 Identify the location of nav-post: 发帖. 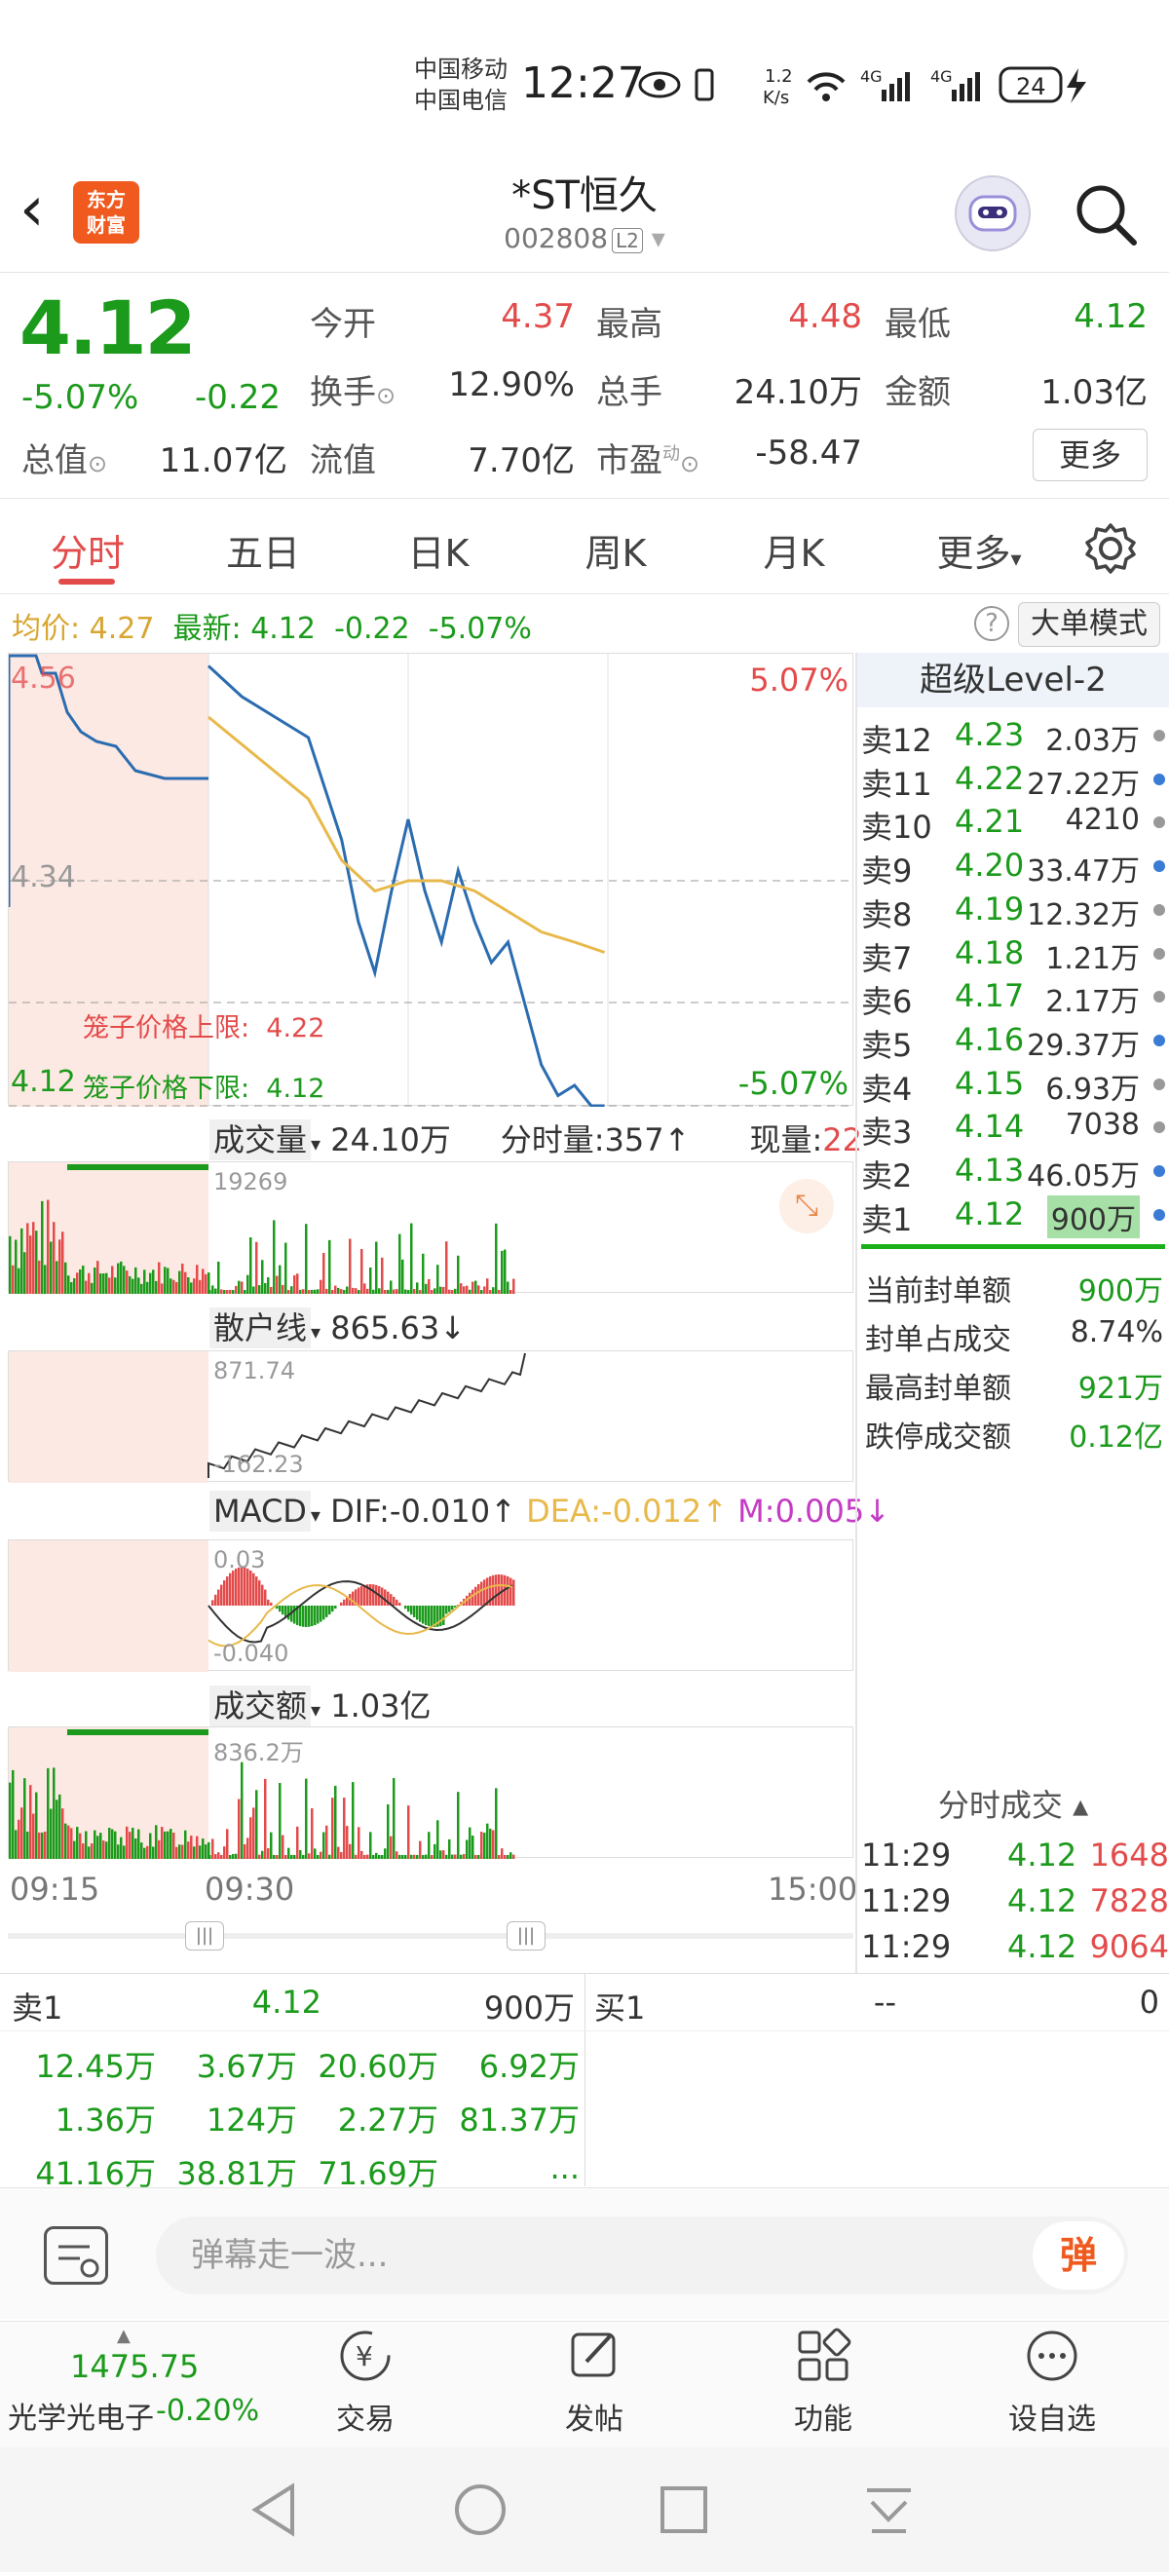
(594, 2382).